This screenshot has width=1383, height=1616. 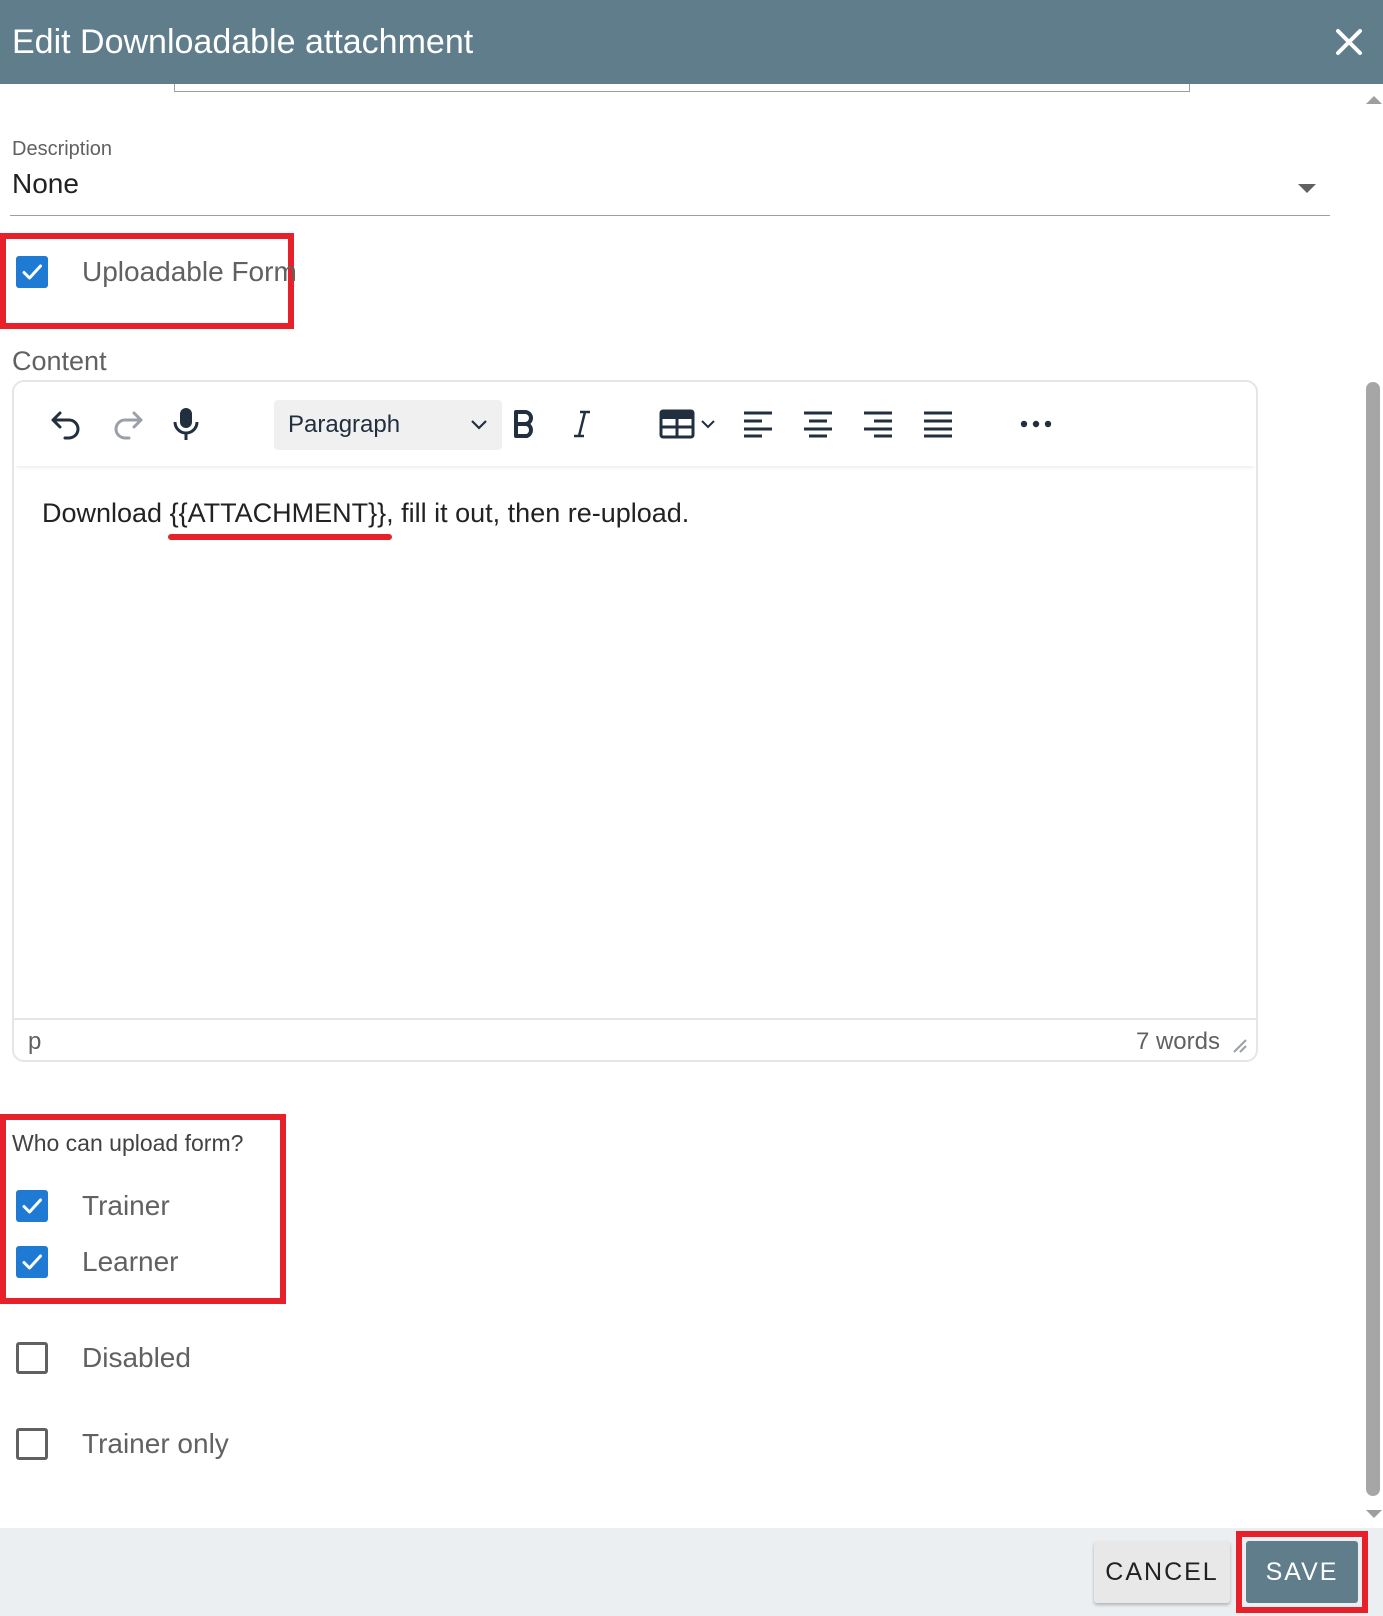 I want to click on table-icon, so click(x=677, y=424).